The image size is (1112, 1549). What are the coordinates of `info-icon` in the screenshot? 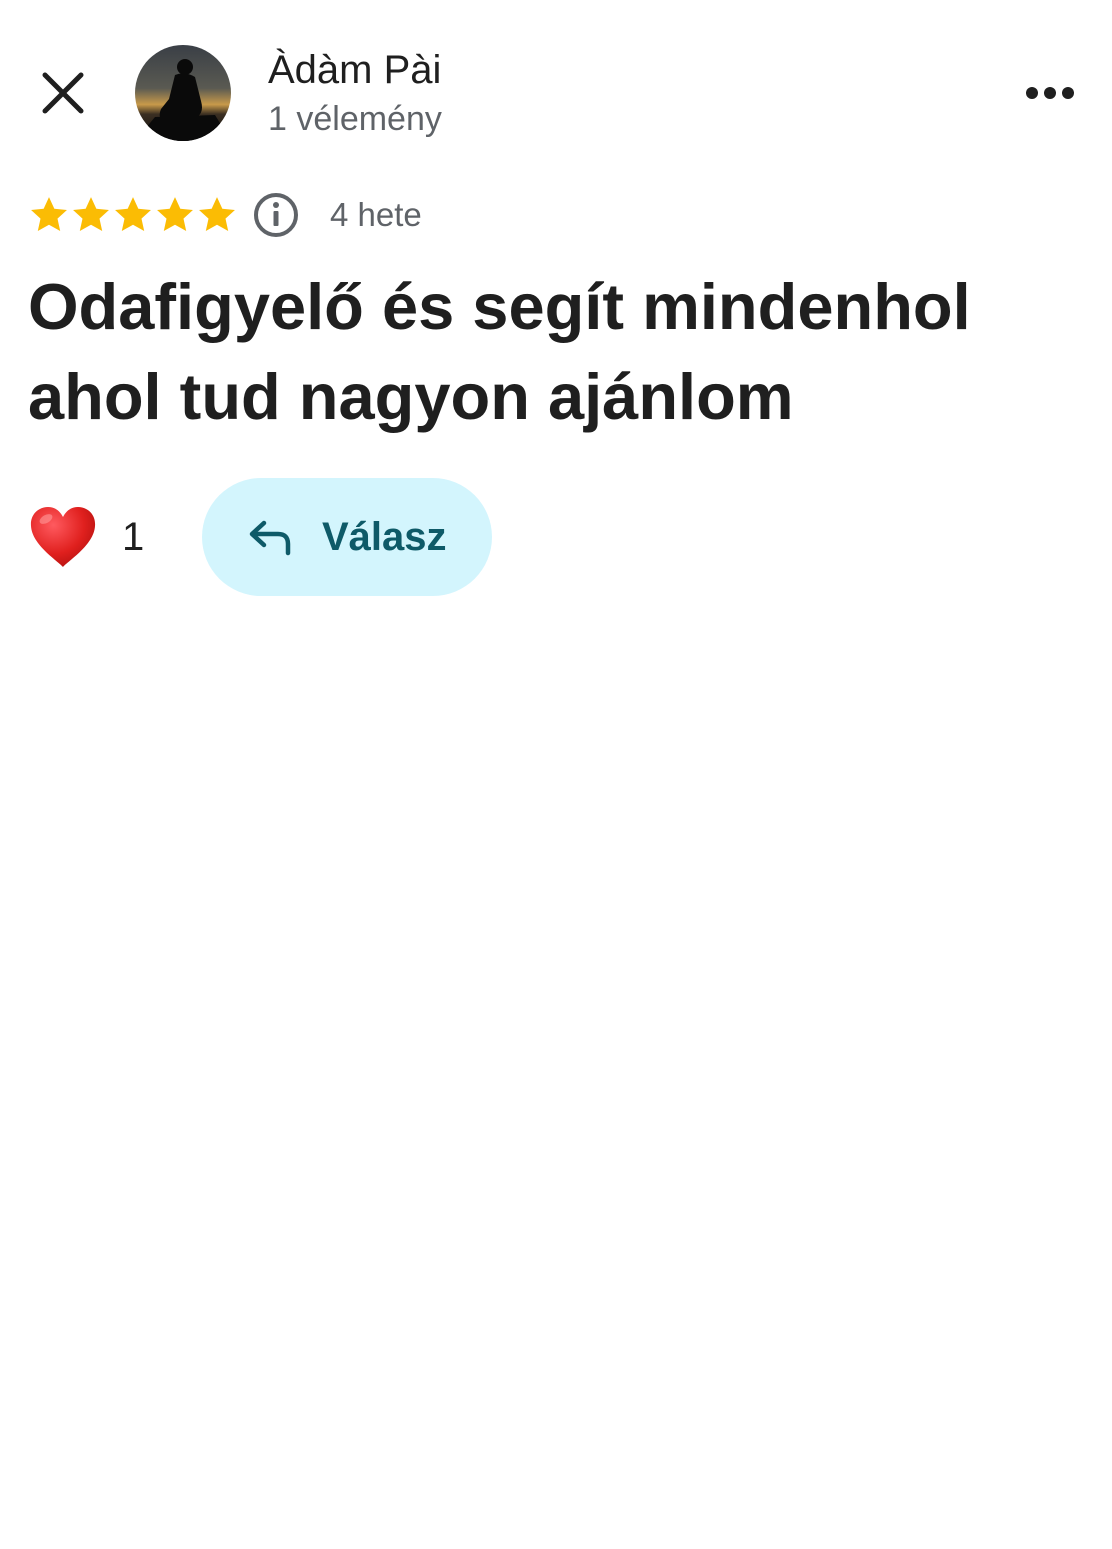 It's located at (276, 215).